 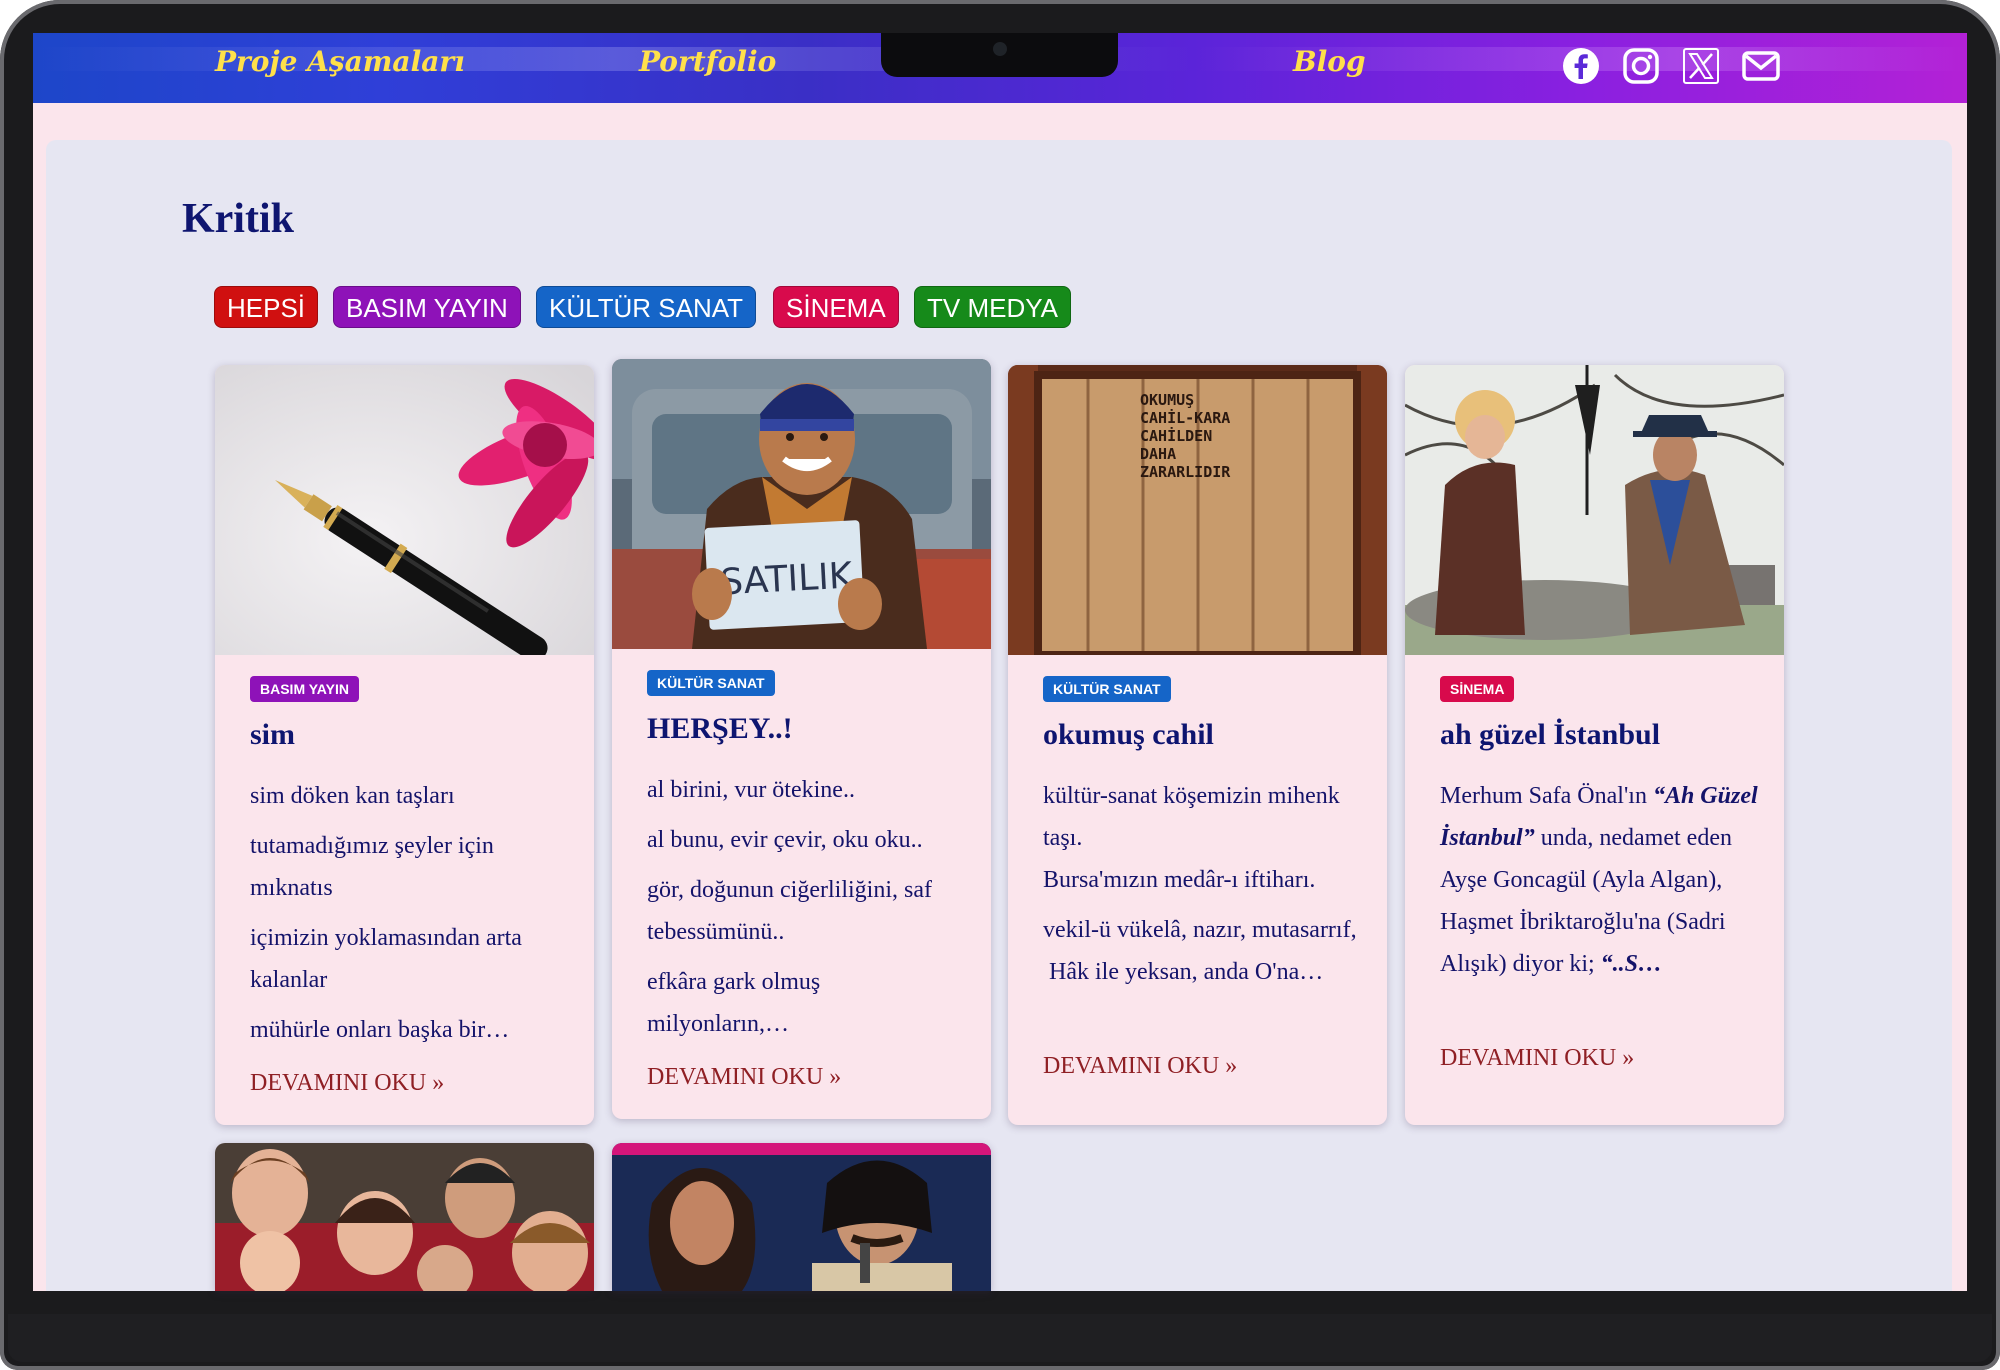 What do you see at coordinates (751, 790) in the screenshot?
I see `excerpt-line: al birini, vur ötekine..` at bounding box center [751, 790].